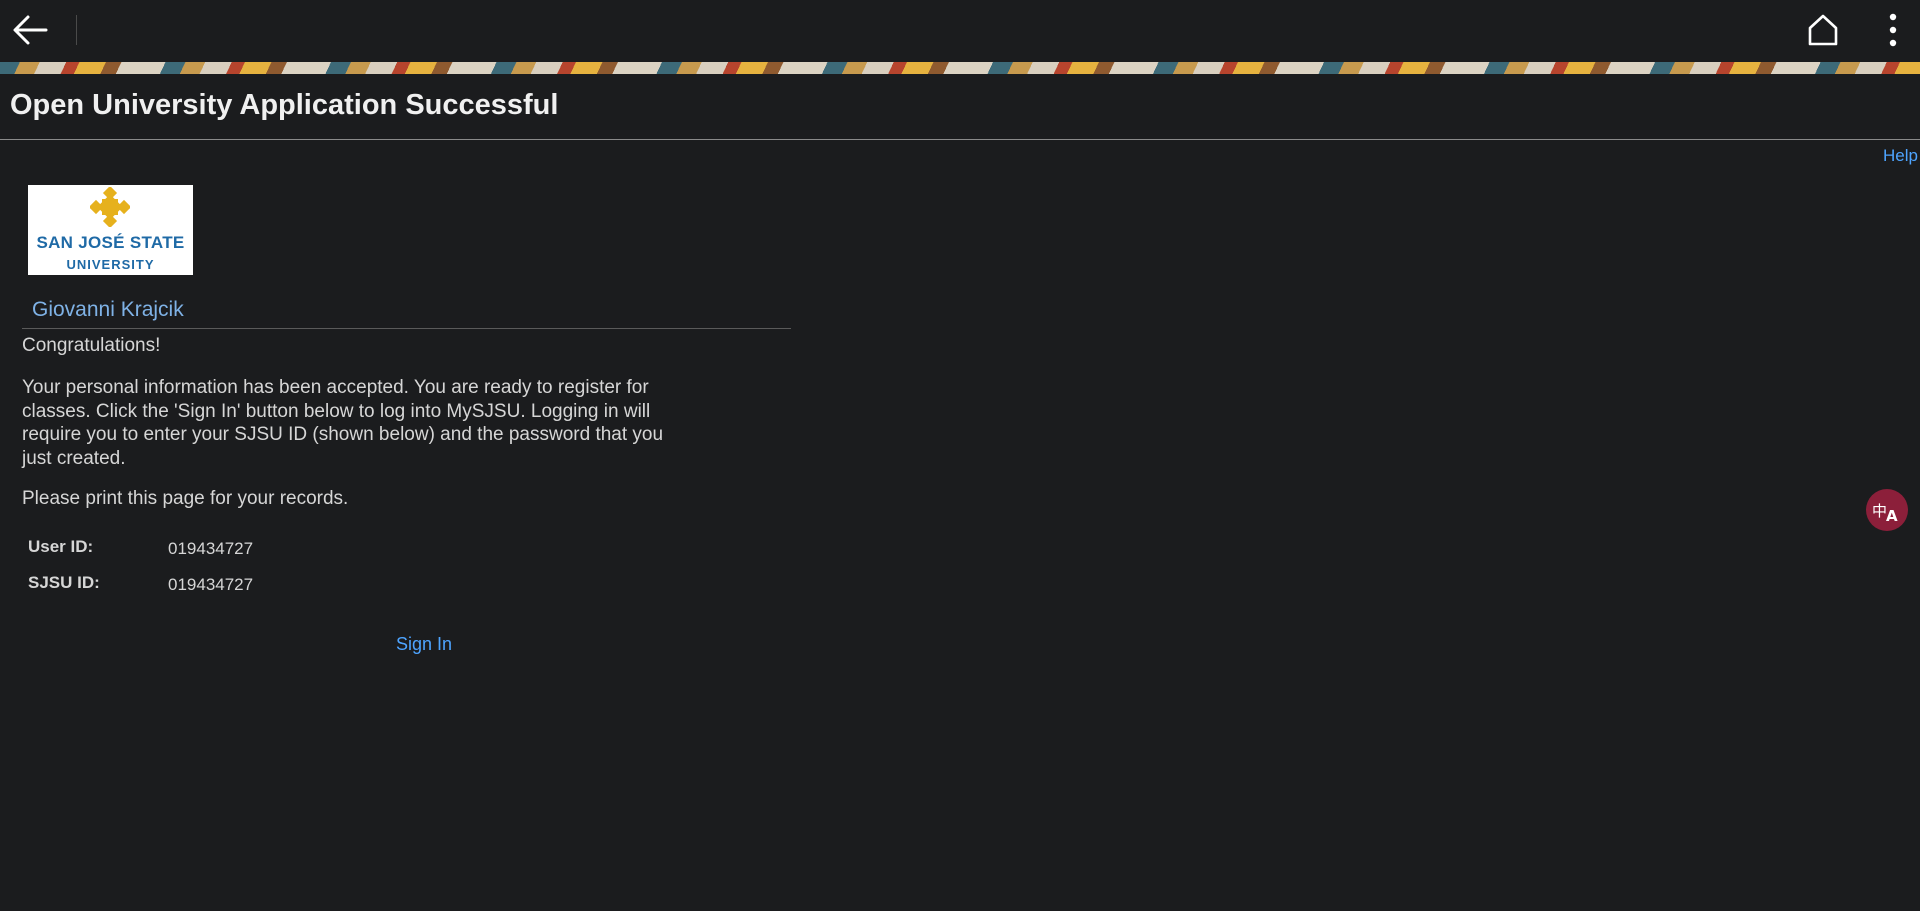  What do you see at coordinates (64, 582) in the screenshot?
I see `sjsu-id-label: SJSU ID:` at bounding box center [64, 582].